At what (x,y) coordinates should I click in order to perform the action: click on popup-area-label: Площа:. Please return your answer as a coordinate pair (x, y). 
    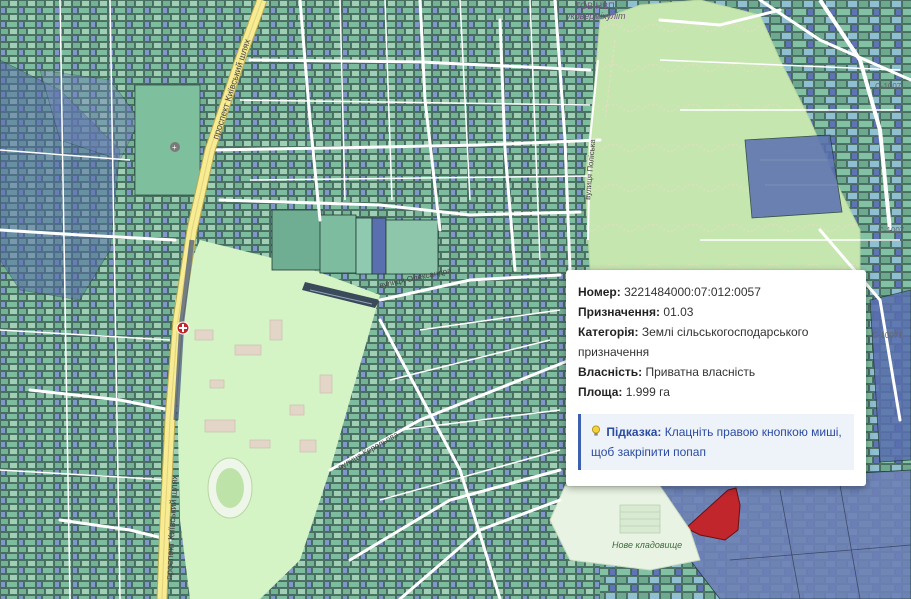
    Looking at the image, I should click on (600, 392).